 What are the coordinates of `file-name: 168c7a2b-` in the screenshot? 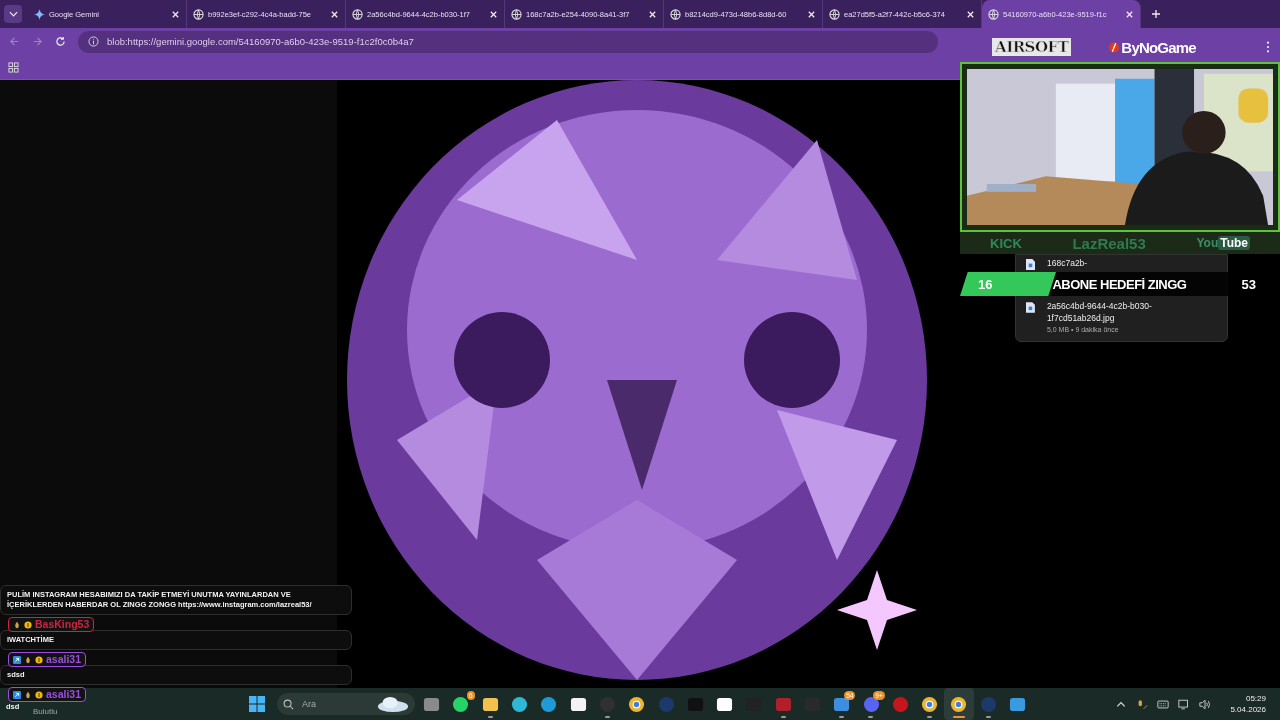 It's located at (1067, 263).